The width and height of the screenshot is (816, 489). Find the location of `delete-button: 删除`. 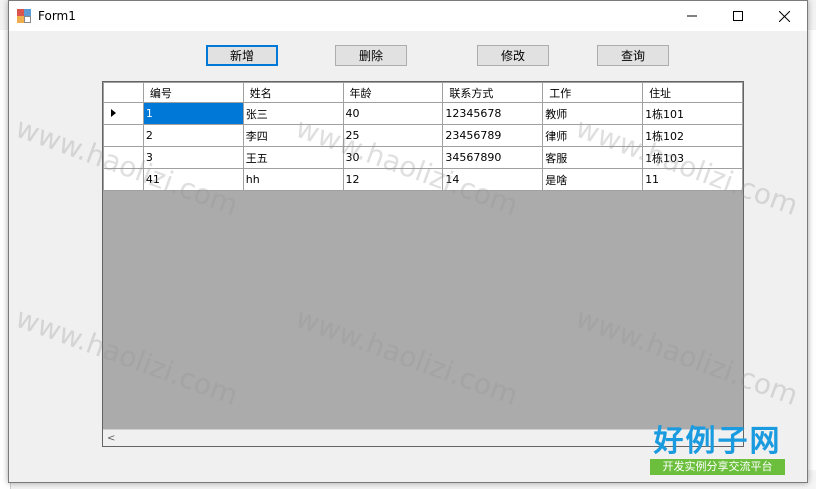

delete-button: 删除 is located at coordinates (371, 55).